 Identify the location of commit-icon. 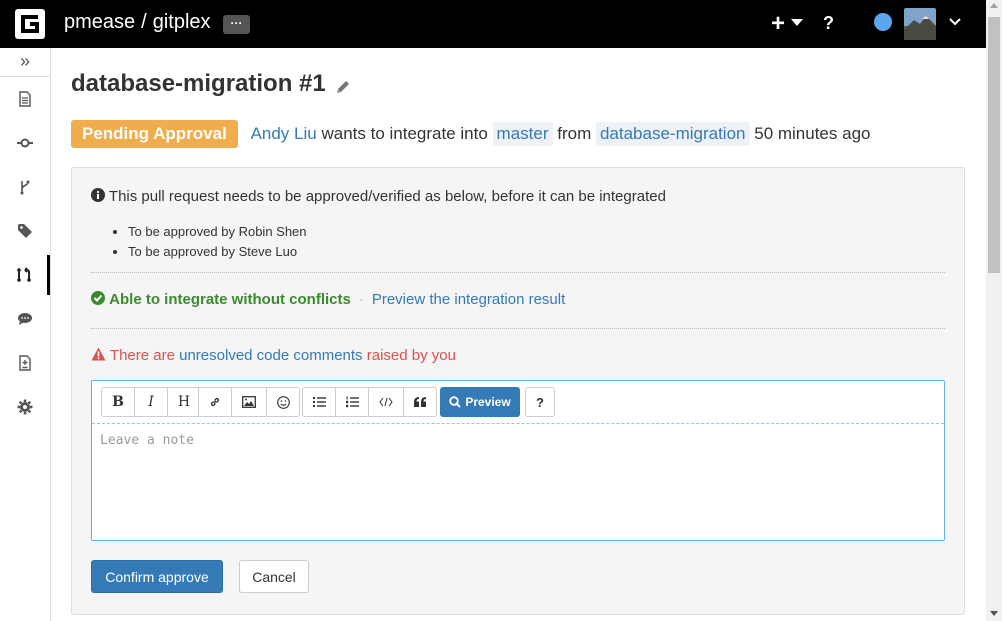
(25, 143).